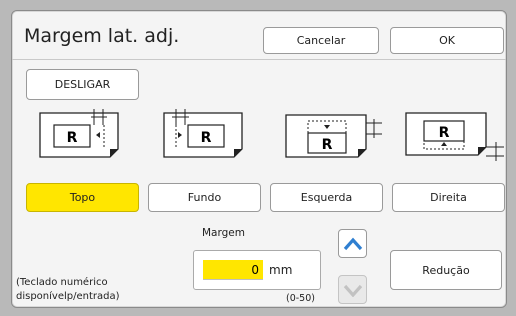 The image size is (516, 316). I want to click on ok-button: OK, so click(447, 40).